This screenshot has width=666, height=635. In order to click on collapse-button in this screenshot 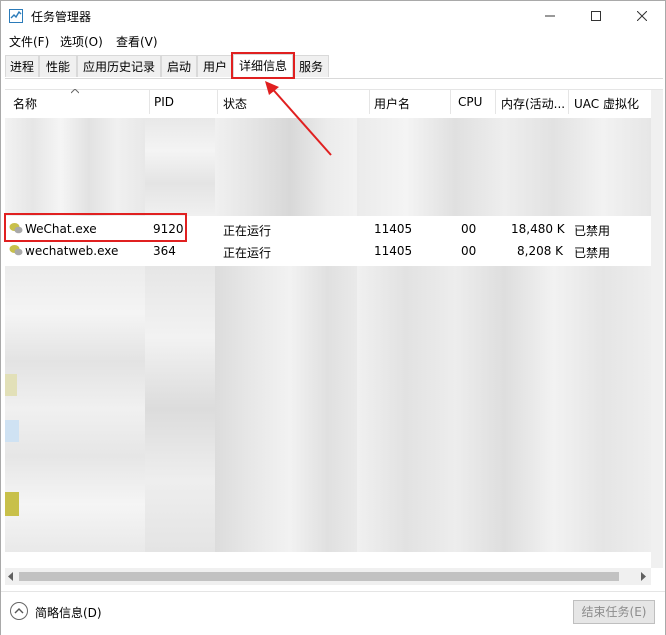, I will do `click(19, 611)`.